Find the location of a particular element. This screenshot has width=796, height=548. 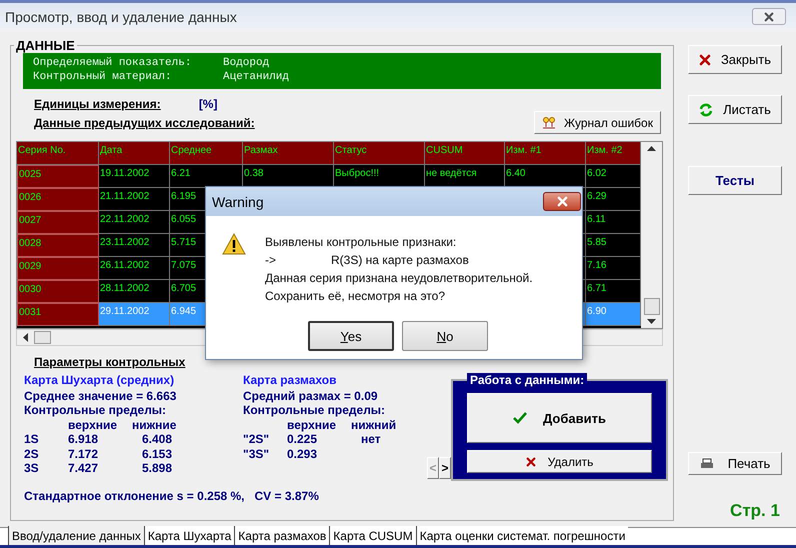

info-value: Водород is located at coordinates (246, 64).